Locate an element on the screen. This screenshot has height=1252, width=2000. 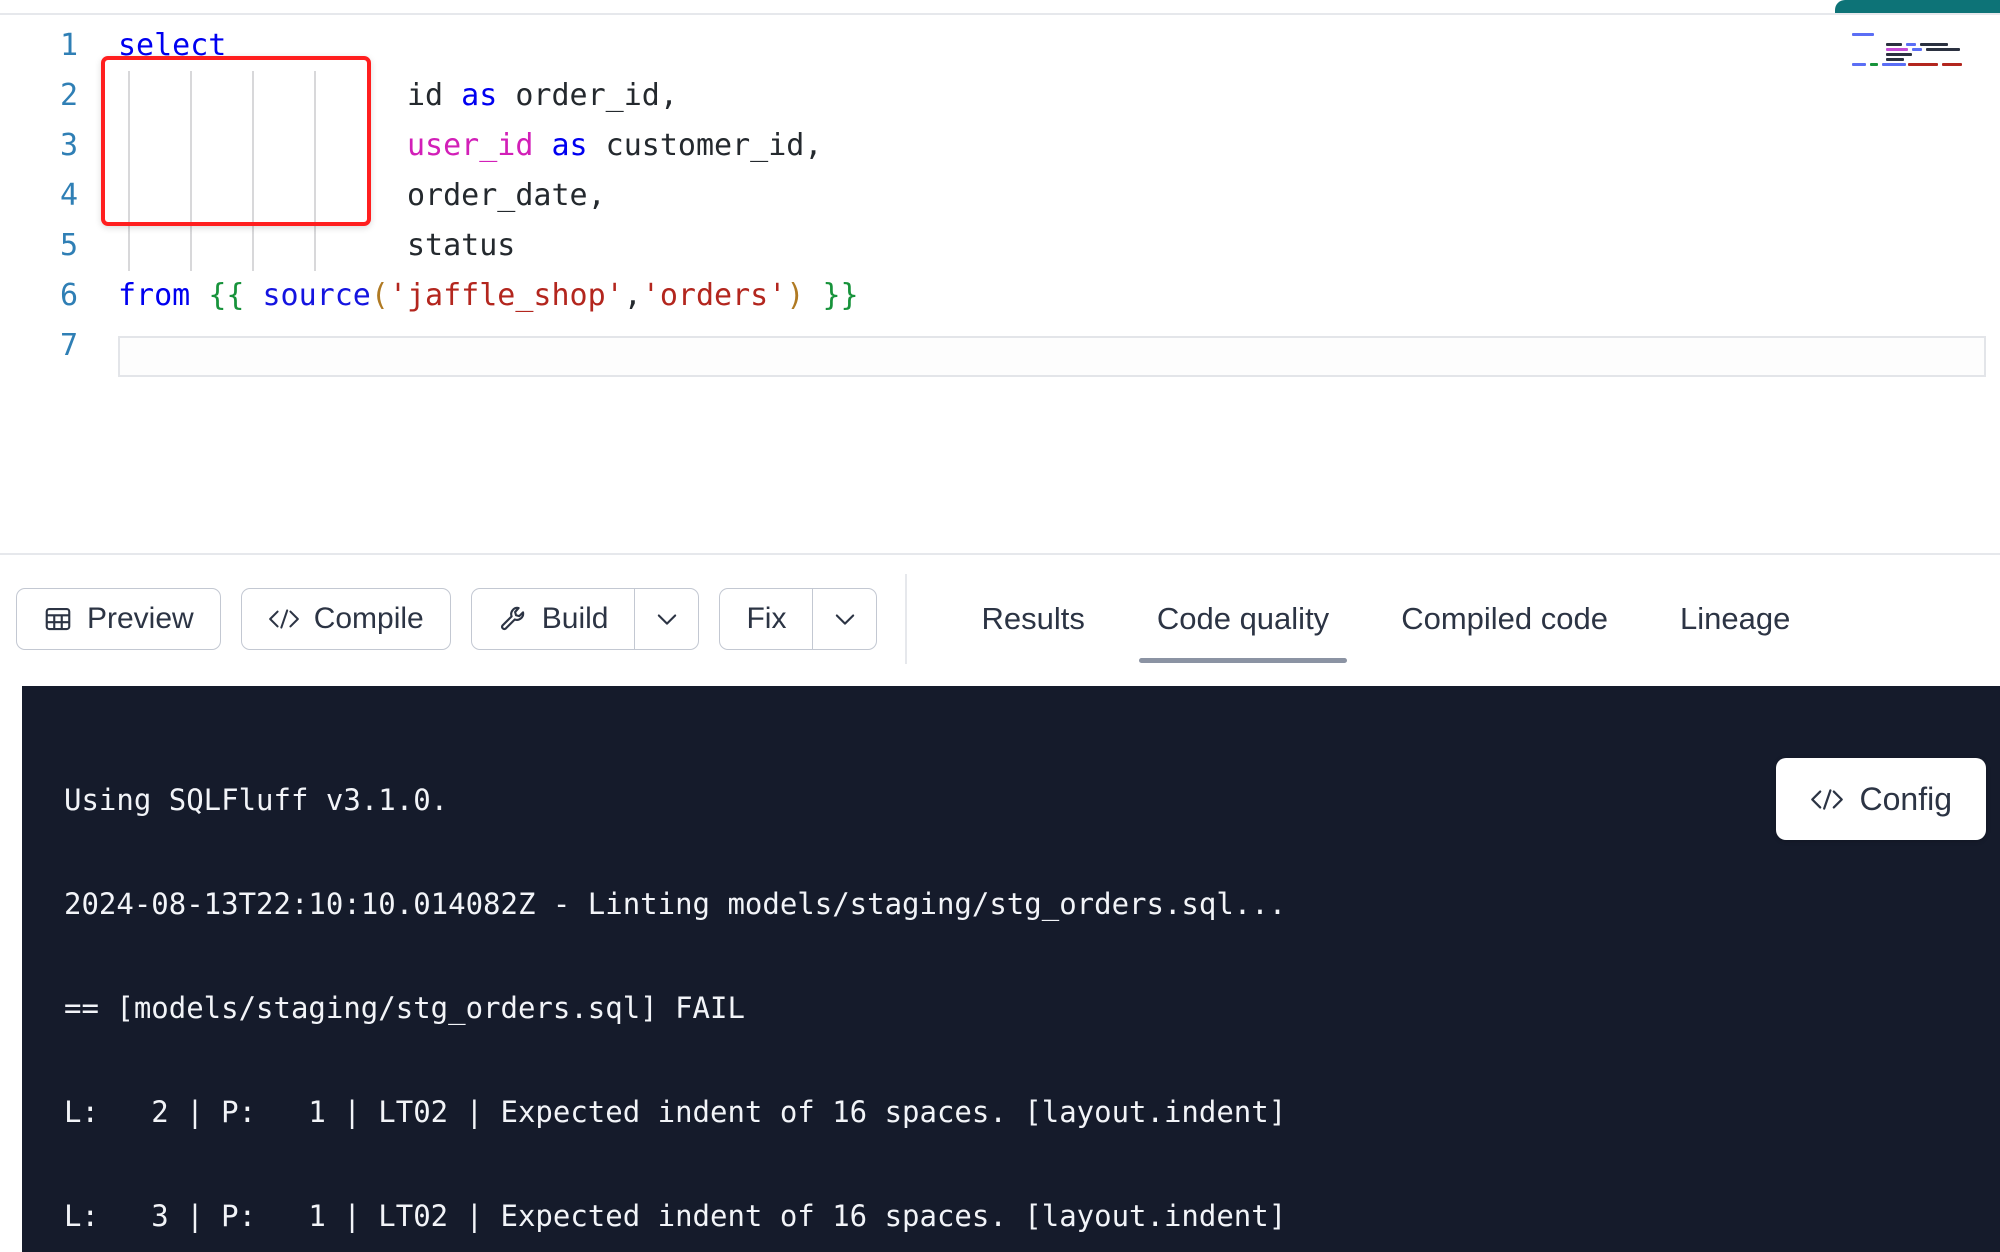
compile-button-label: Compile is located at coordinates (368, 618).